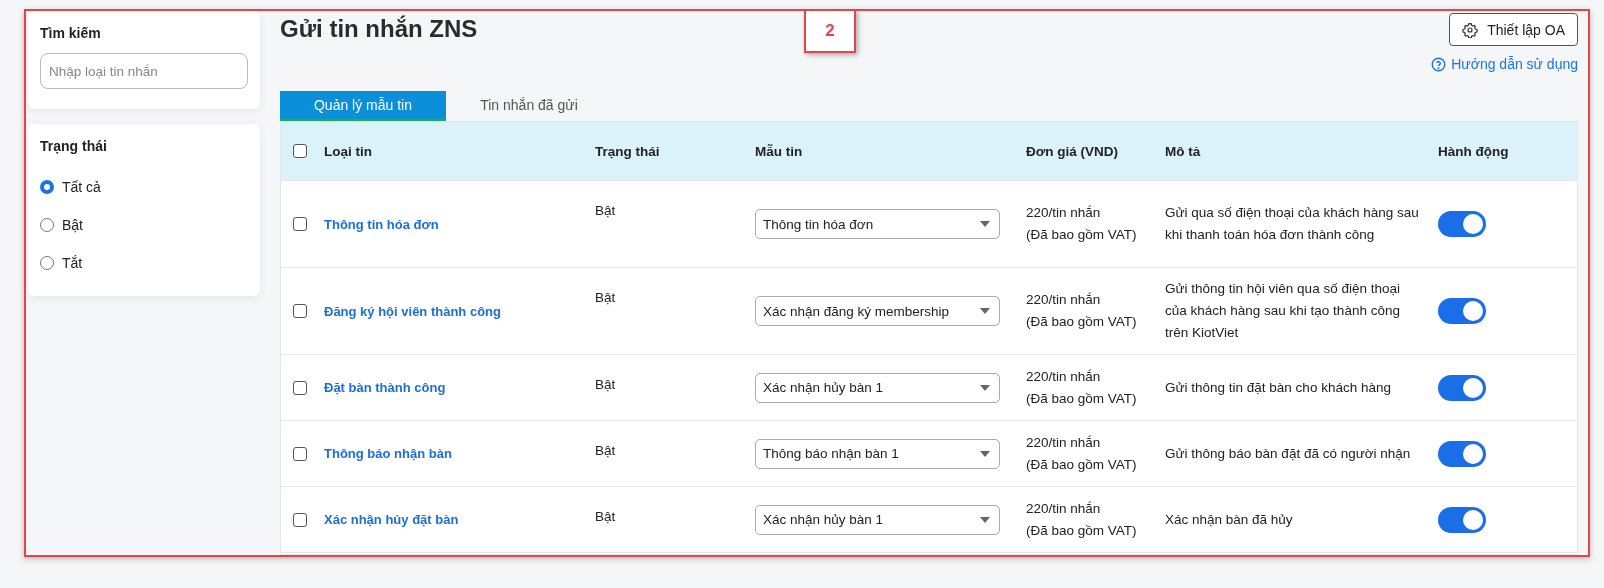 Image resolution: width=1604 pixels, height=588 pixels. What do you see at coordinates (412, 311) in the screenshot?
I see `message-type-link: Đăng ký hội viên thành công` at bounding box center [412, 311].